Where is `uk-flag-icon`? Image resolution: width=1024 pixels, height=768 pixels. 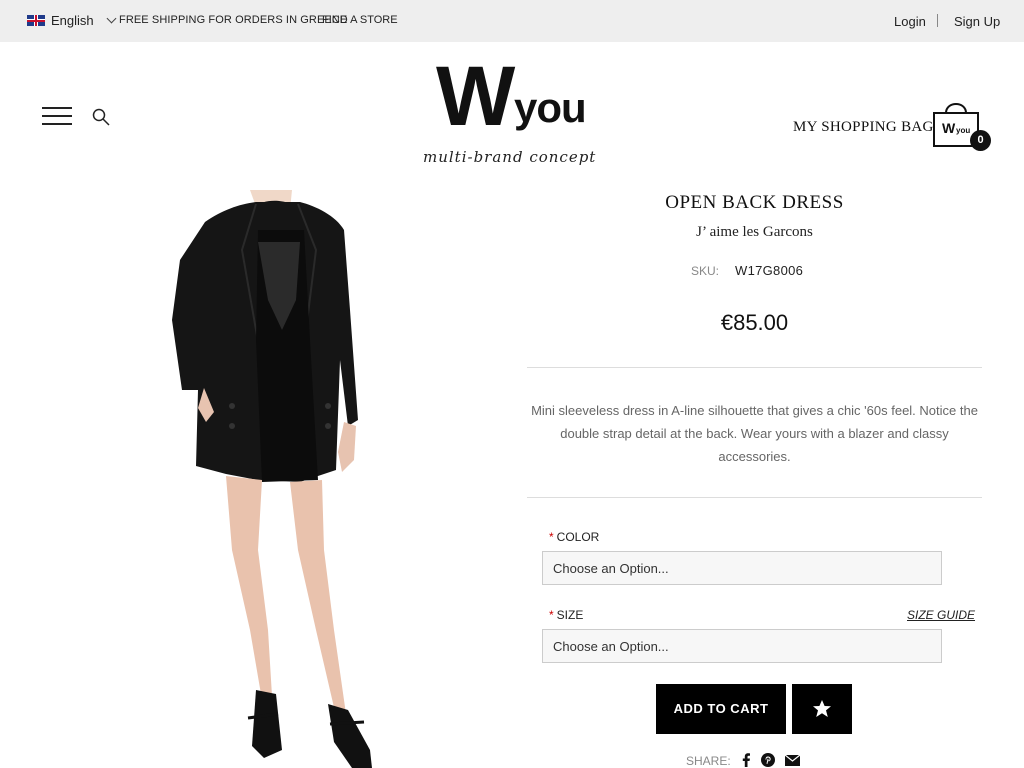
uk-flag-icon is located at coordinates (36, 20).